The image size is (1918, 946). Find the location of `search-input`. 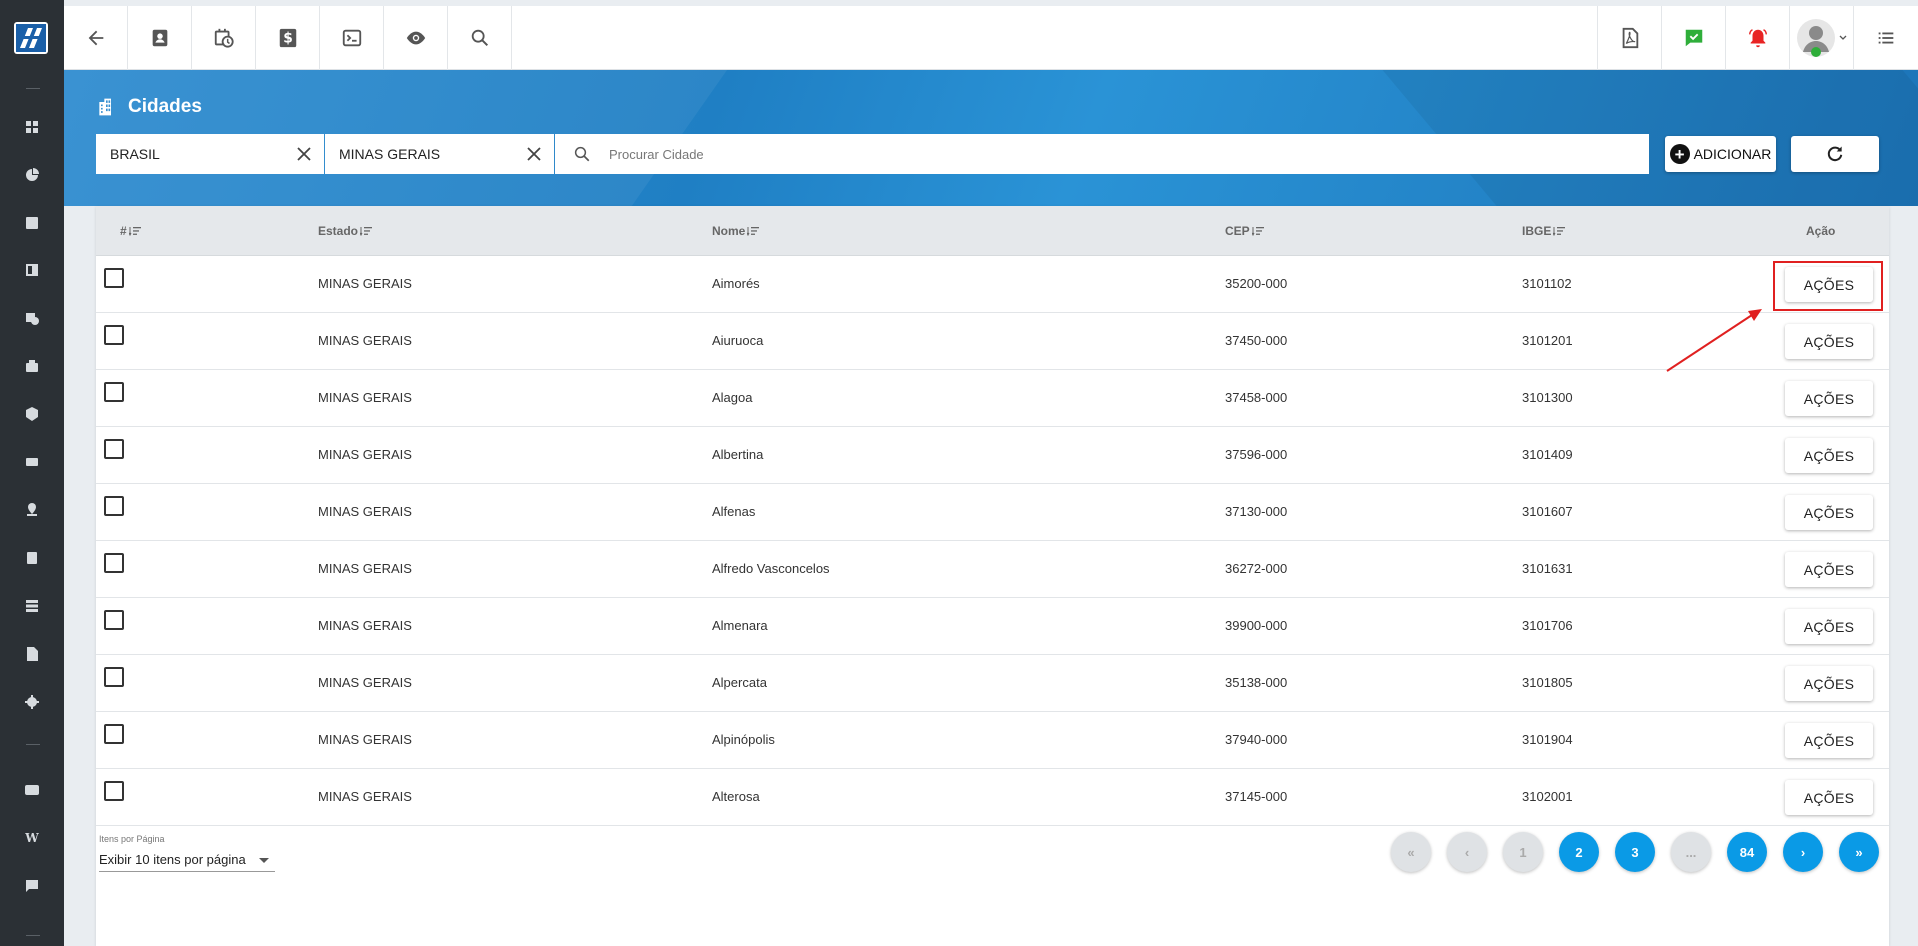

search-input is located at coordinates (1059, 154).